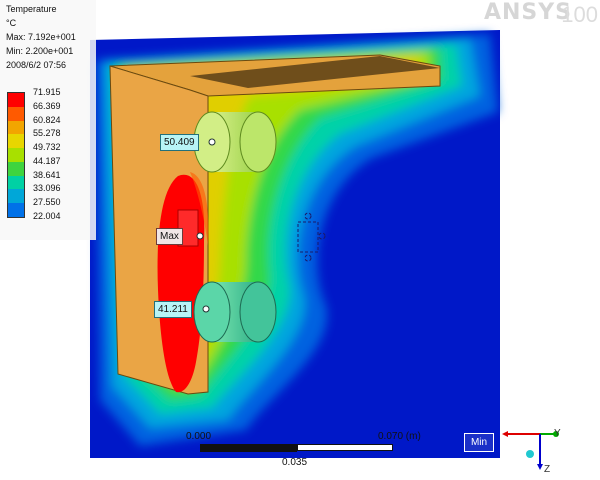  Describe the element at coordinates (169, 236) in the screenshot. I see `max-probe-label: Max` at that location.